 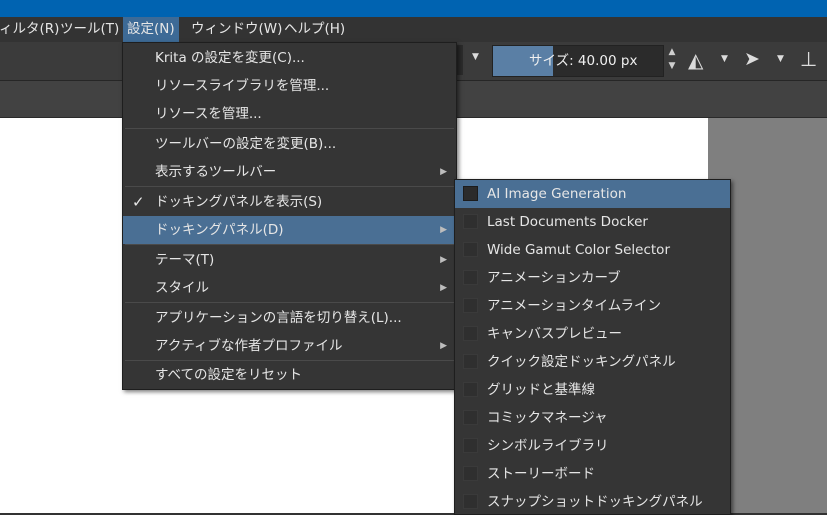 I want to click on menu-item-author-profile: アクティブな作者プロファイル ▶, so click(x=289, y=346).